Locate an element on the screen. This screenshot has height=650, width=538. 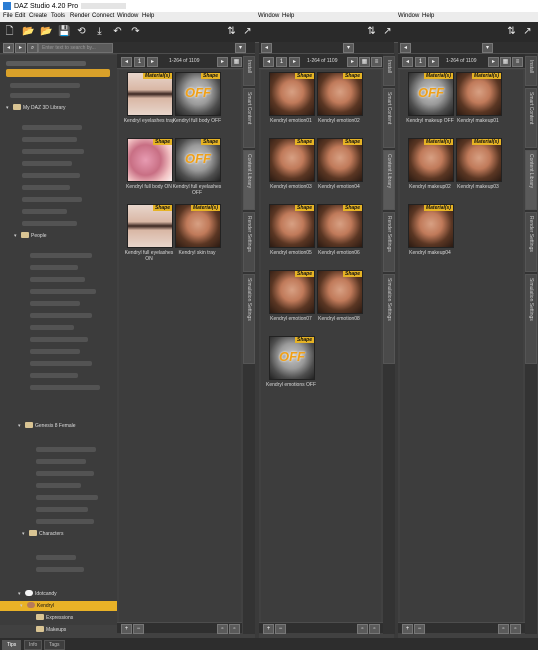
pane2-menu-window: Window is located at coordinates (268, 16).